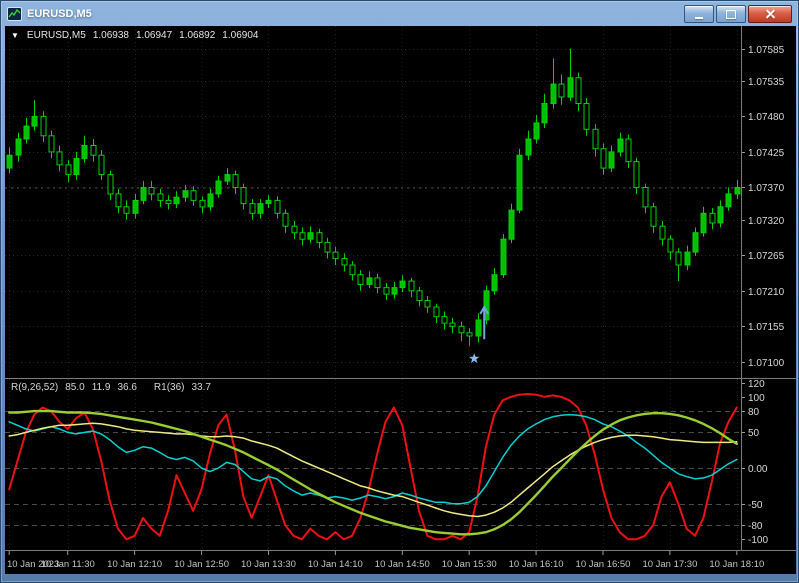  I want to click on ohlc-open: 1.06938, so click(110, 35).